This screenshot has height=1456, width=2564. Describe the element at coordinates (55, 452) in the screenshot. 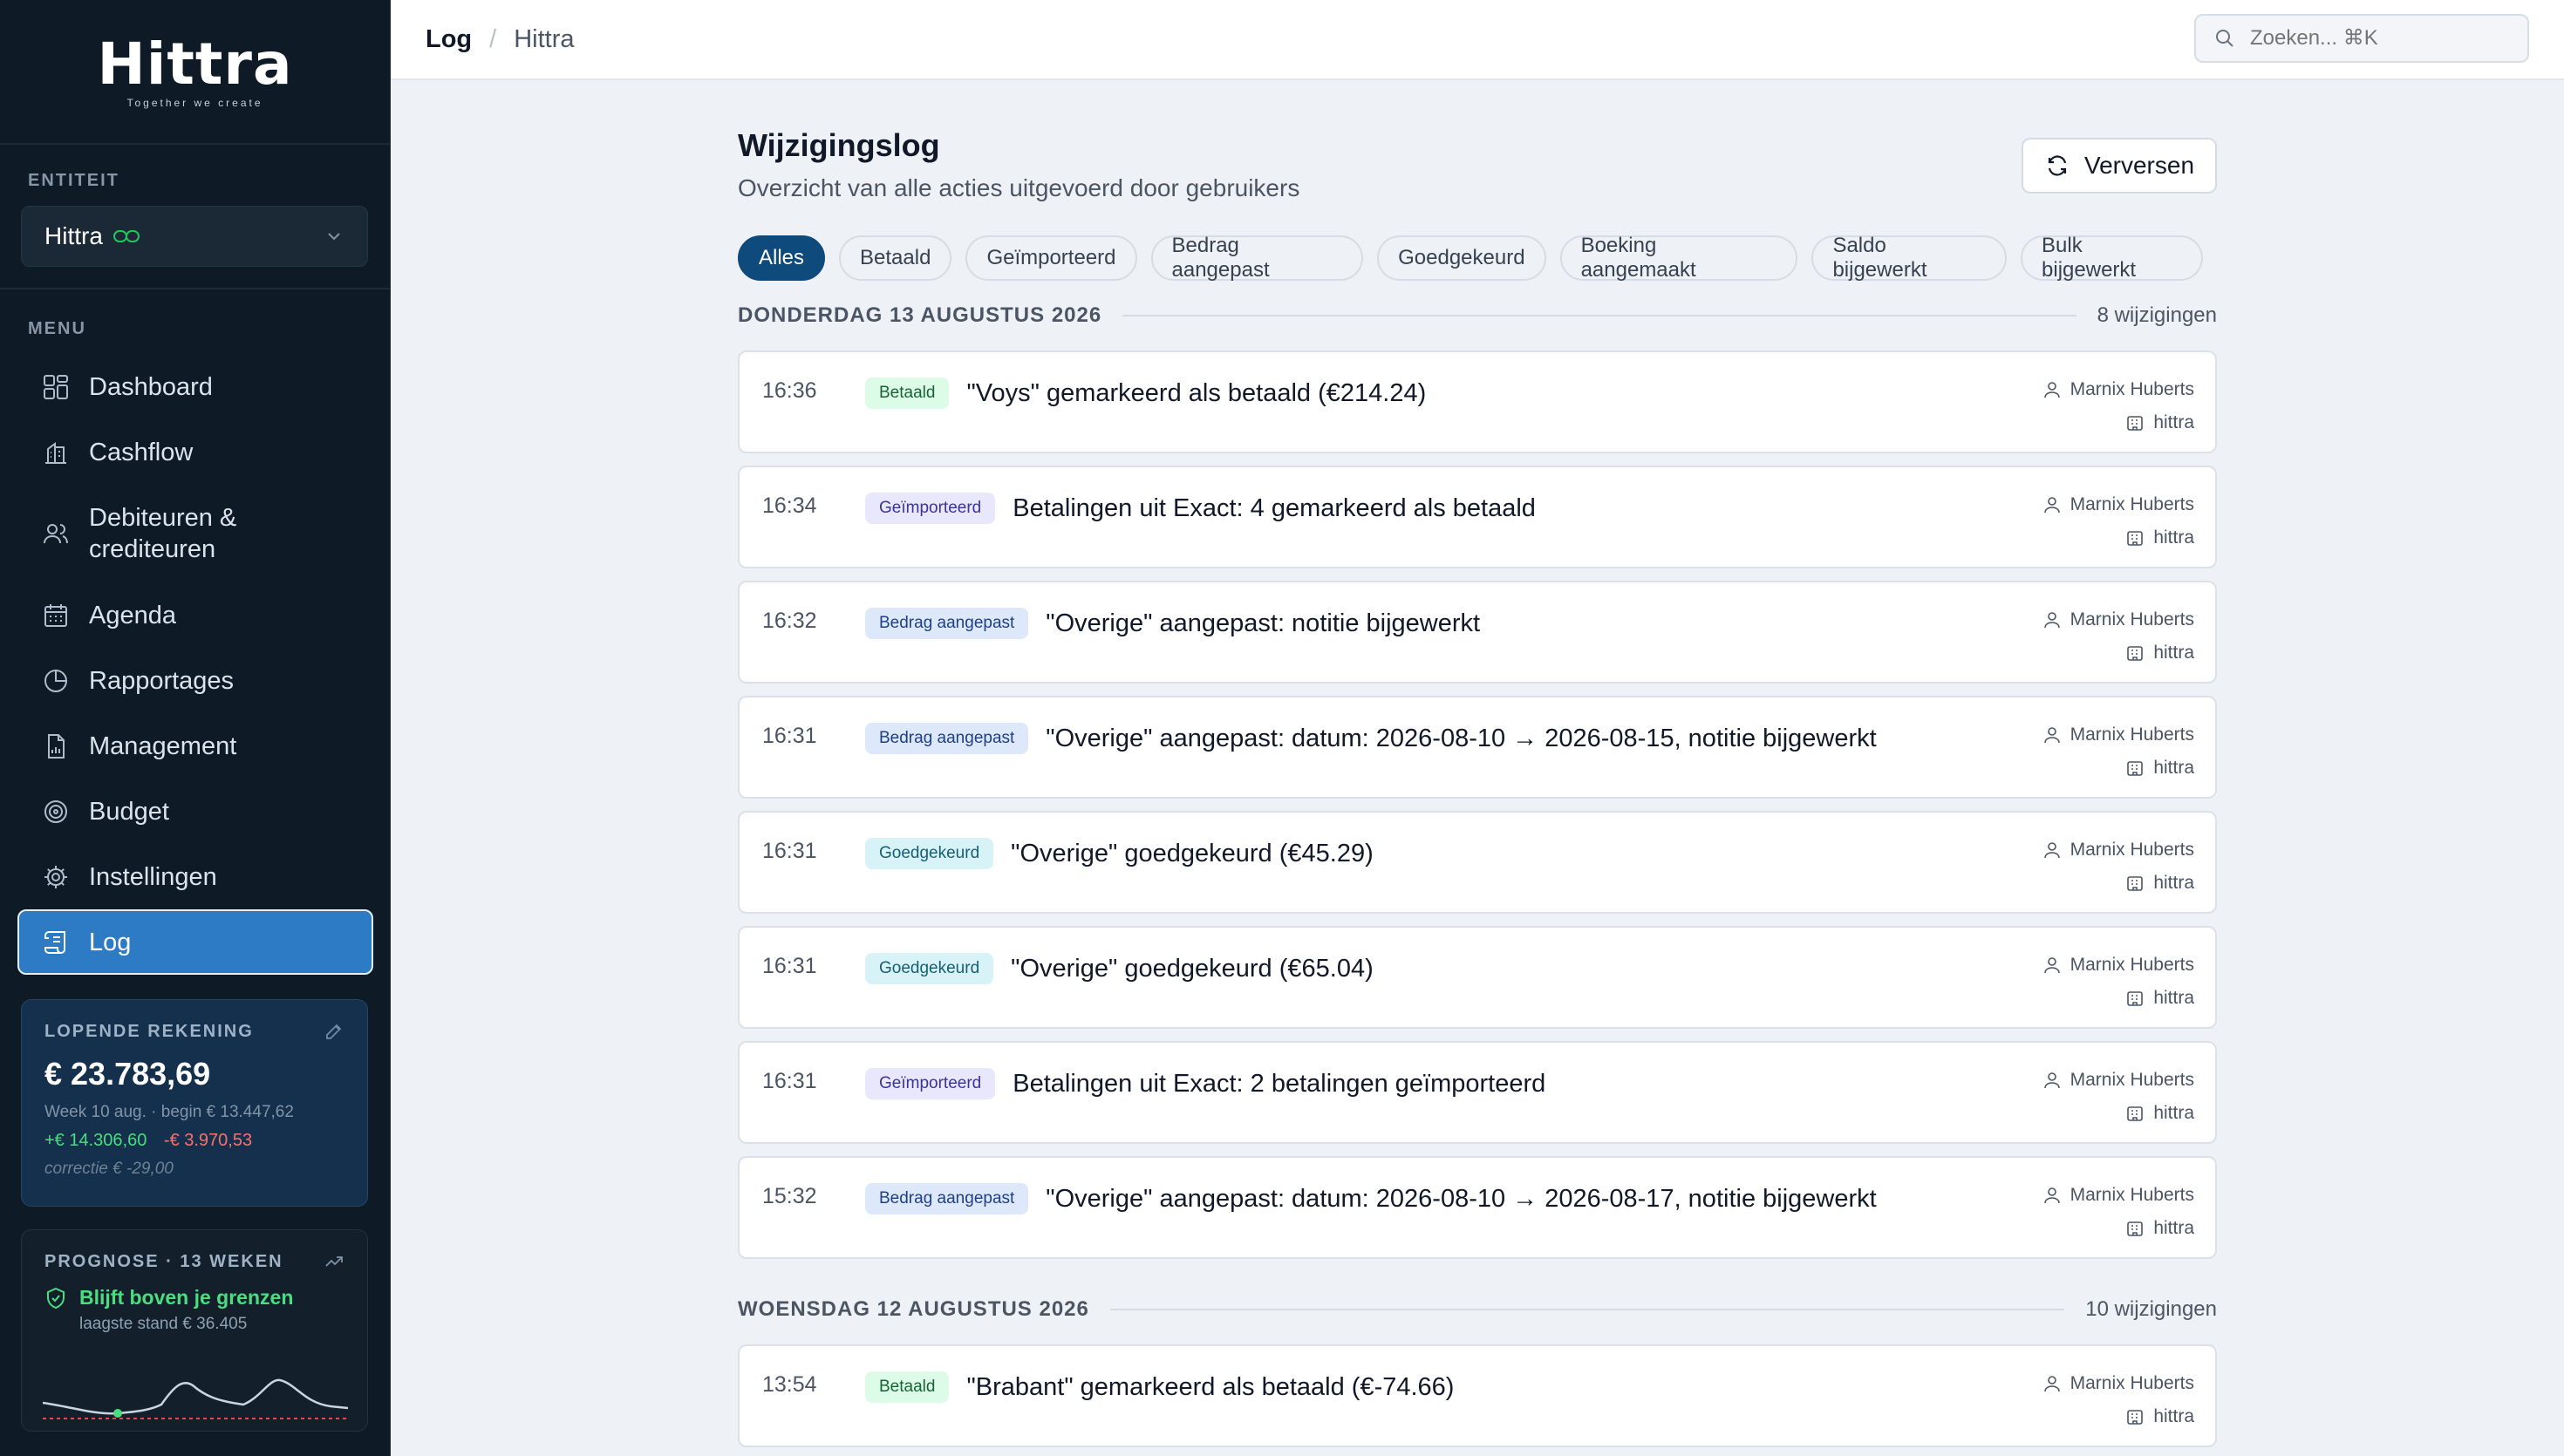

I see `cashflow-icon` at that location.